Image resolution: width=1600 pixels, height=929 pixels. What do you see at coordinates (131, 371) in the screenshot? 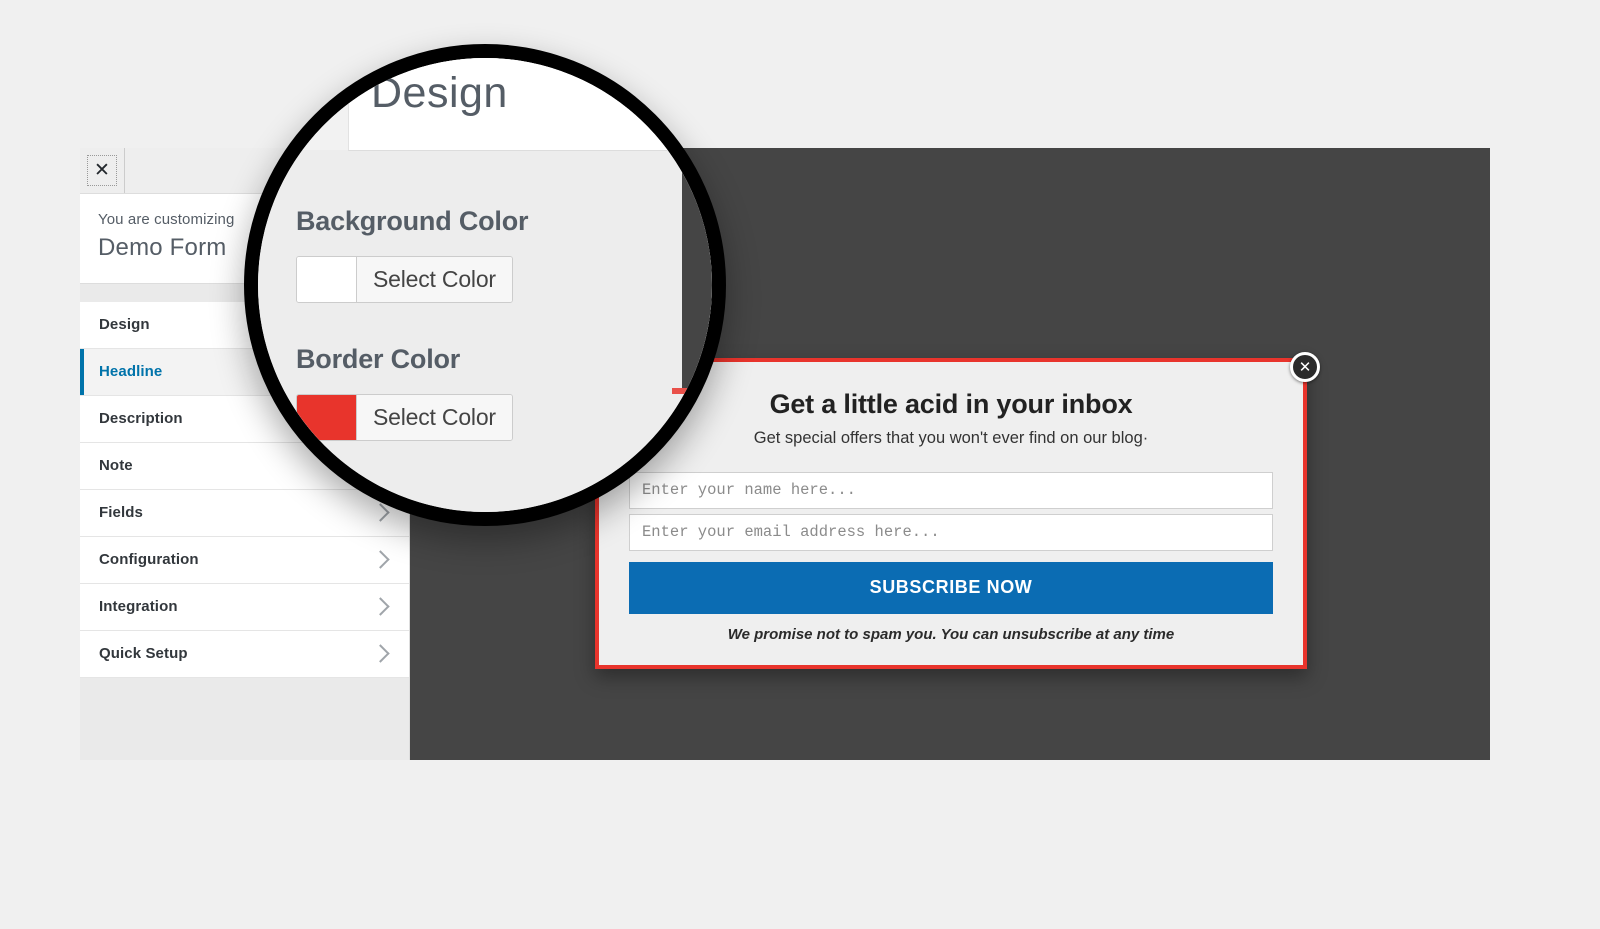
I see `sidebar-item-label: Headline` at bounding box center [131, 371].